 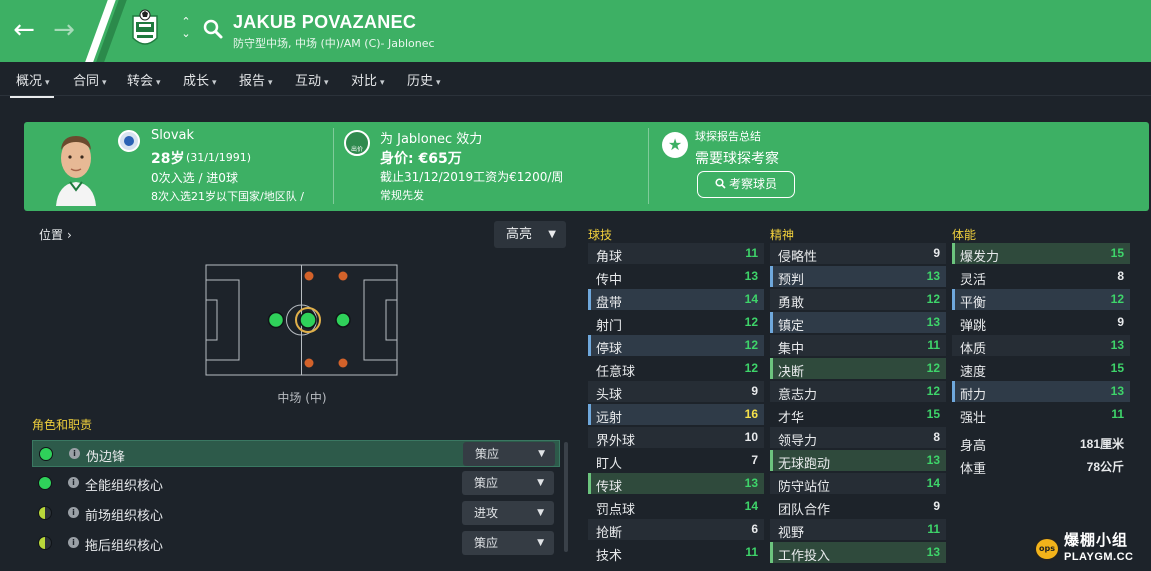 What do you see at coordinates (309, 276) in the screenshot?
I see `position-marker` at bounding box center [309, 276].